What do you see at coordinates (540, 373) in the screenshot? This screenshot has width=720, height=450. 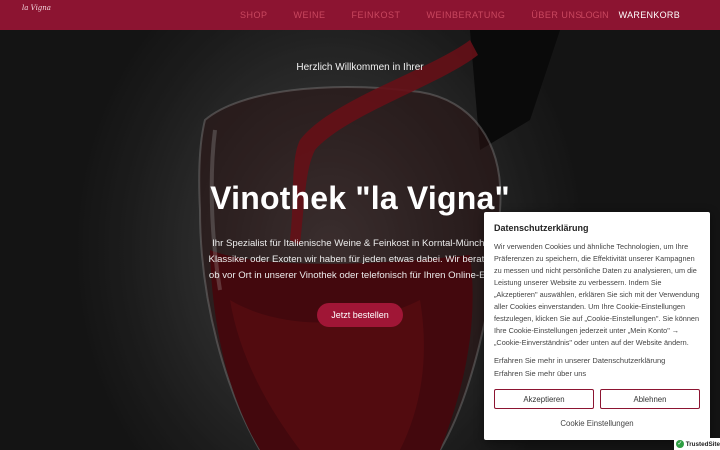 I see `about-us-link: Erfahren Sie mehr über uns` at bounding box center [540, 373].